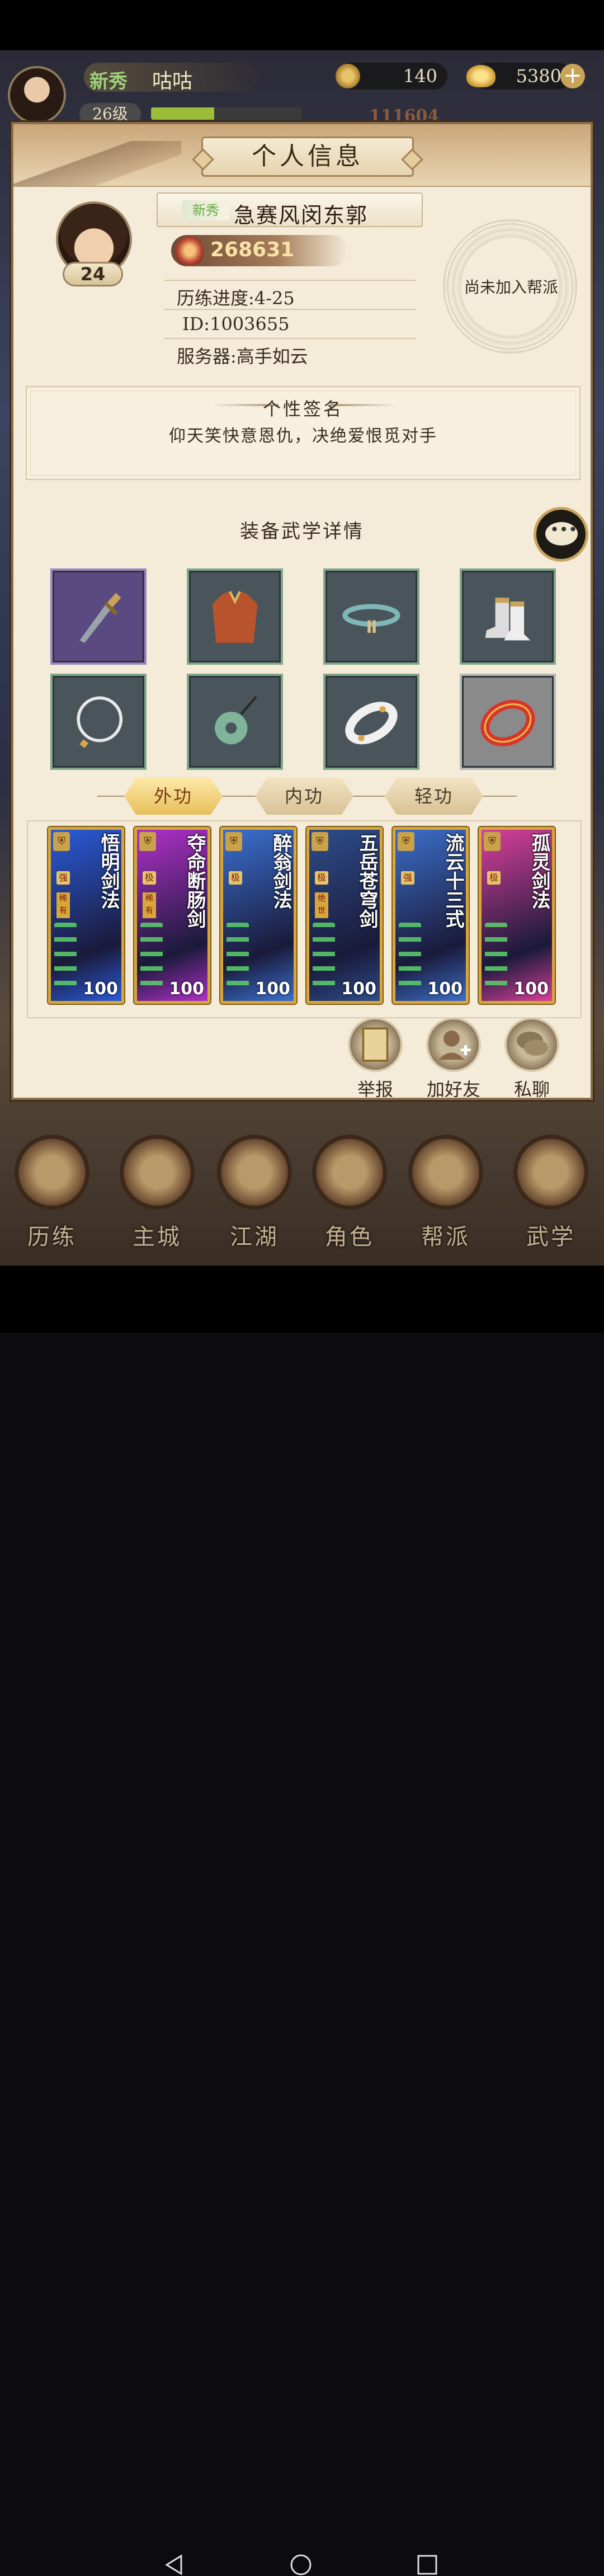 Image resolution: width=604 pixels, height=2576 pixels. I want to click on nav-label: 江湖, so click(254, 1237).